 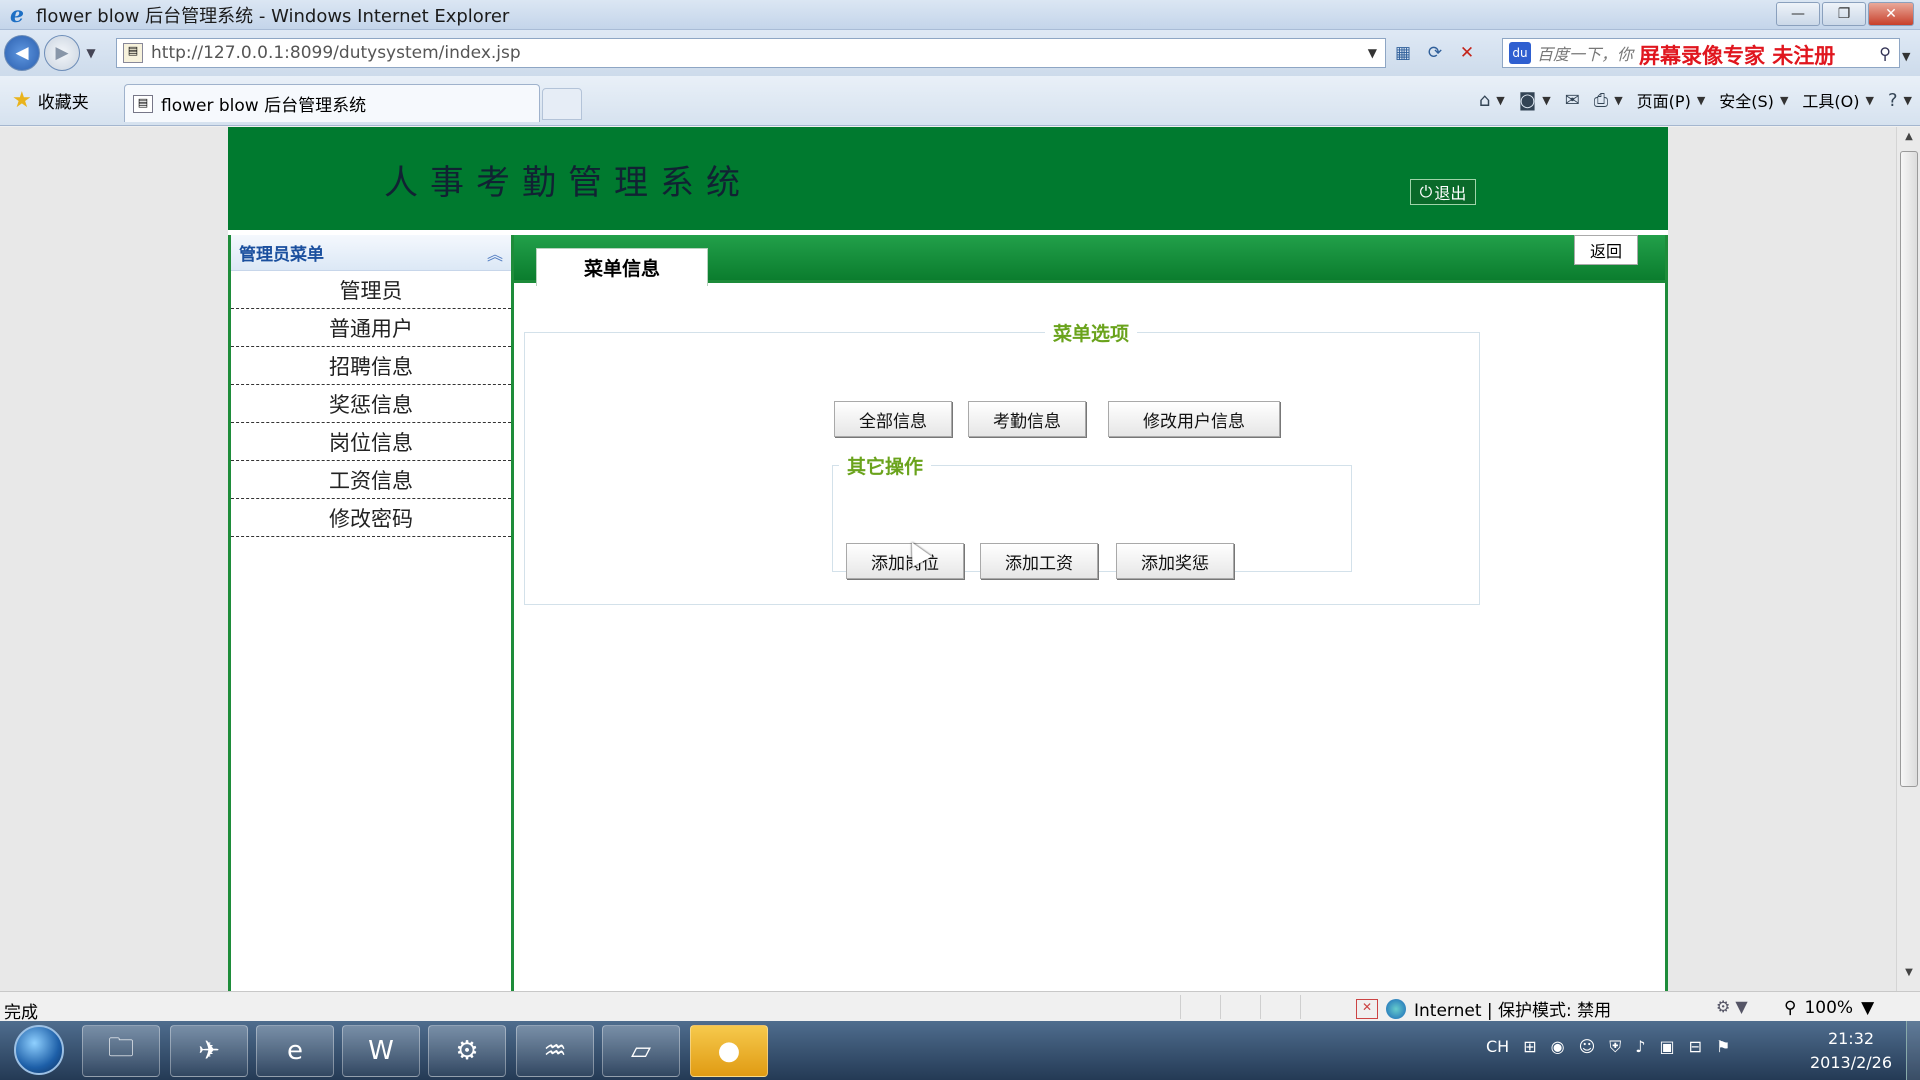 I want to click on stop-icon: ✕, so click(x=1467, y=53).